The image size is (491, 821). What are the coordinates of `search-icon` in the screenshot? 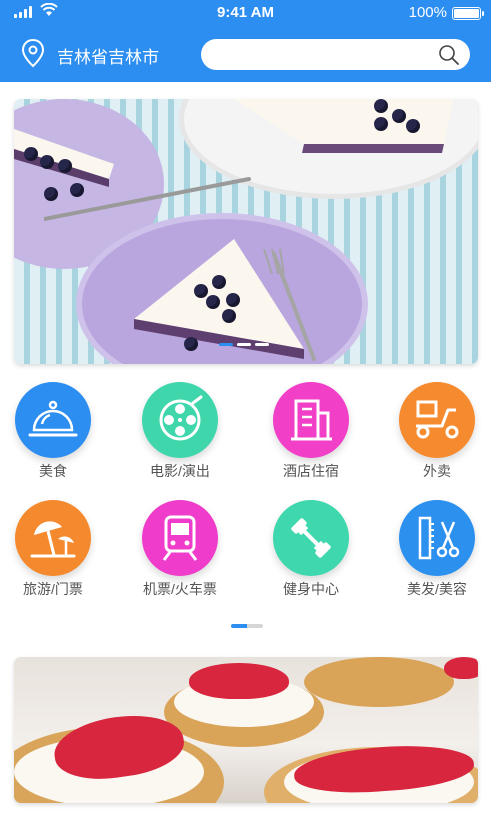 It's located at (449, 55).